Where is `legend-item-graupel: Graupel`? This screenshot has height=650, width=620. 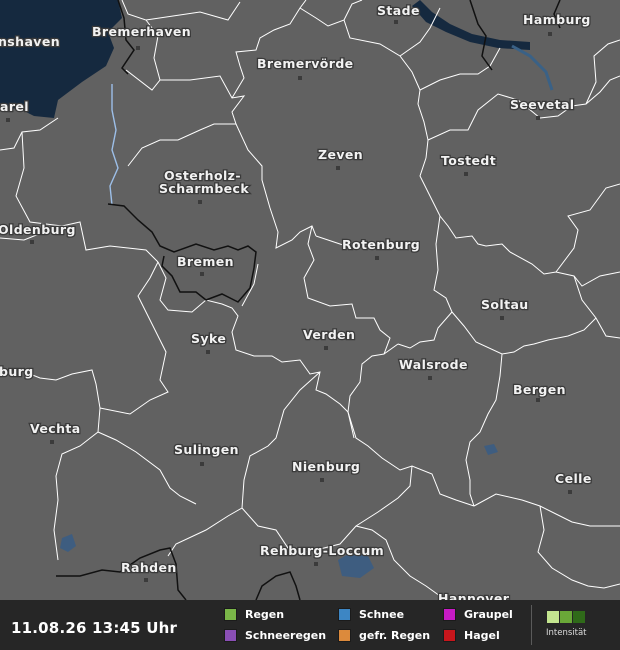
legend-item-graupel: Graupel is located at coordinates (478, 614).